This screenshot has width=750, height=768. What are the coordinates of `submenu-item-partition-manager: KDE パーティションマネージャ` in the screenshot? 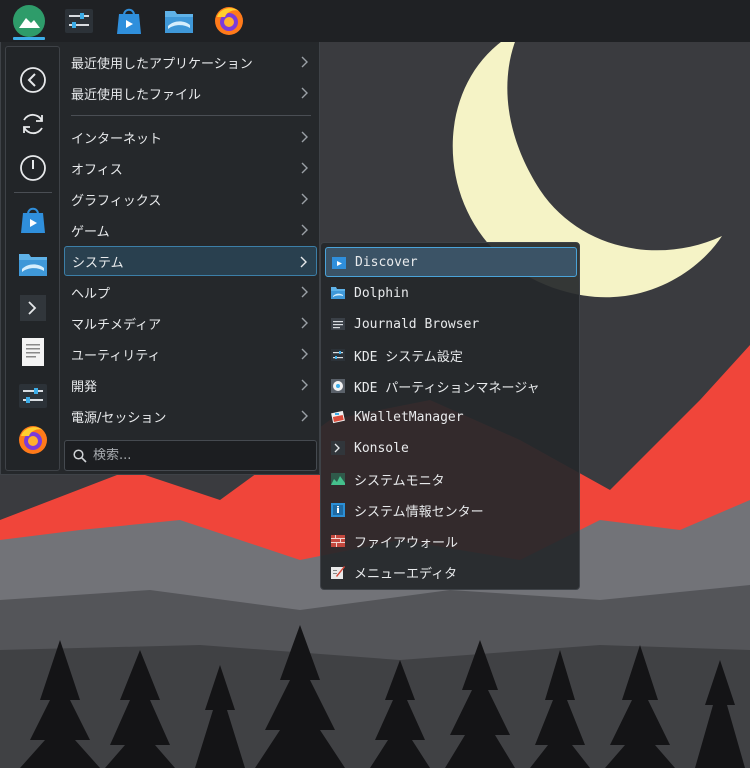 It's located at (451, 386).